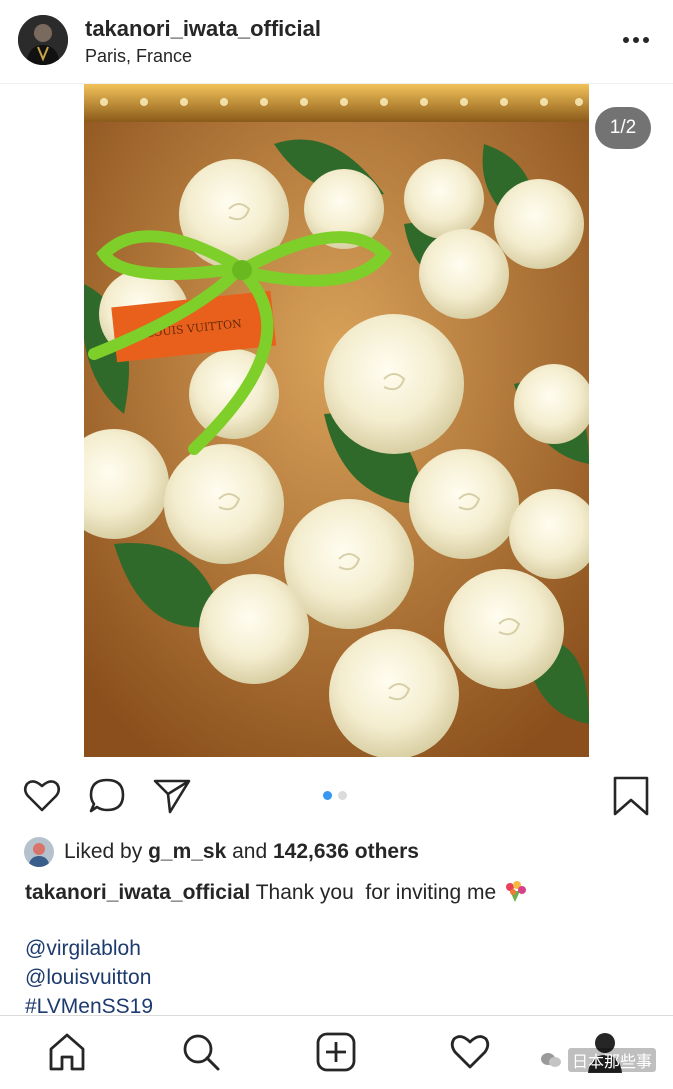 The width and height of the screenshot is (673, 1089). Describe the element at coordinates (373, 892) in the screenshot. I see `caption-text: Thank you for inviting me` at that location.